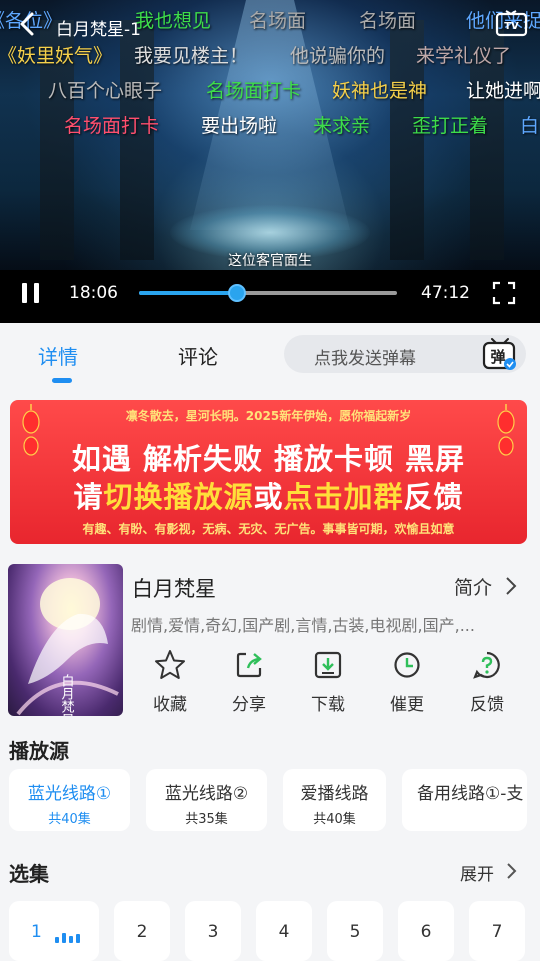 The image size is (540, 961). What do you see at coordinates (365, 359) in the screenshot?
I see `danmaku-input-placeholder: 点我发送弹幕` at bounding box center [365, 359].